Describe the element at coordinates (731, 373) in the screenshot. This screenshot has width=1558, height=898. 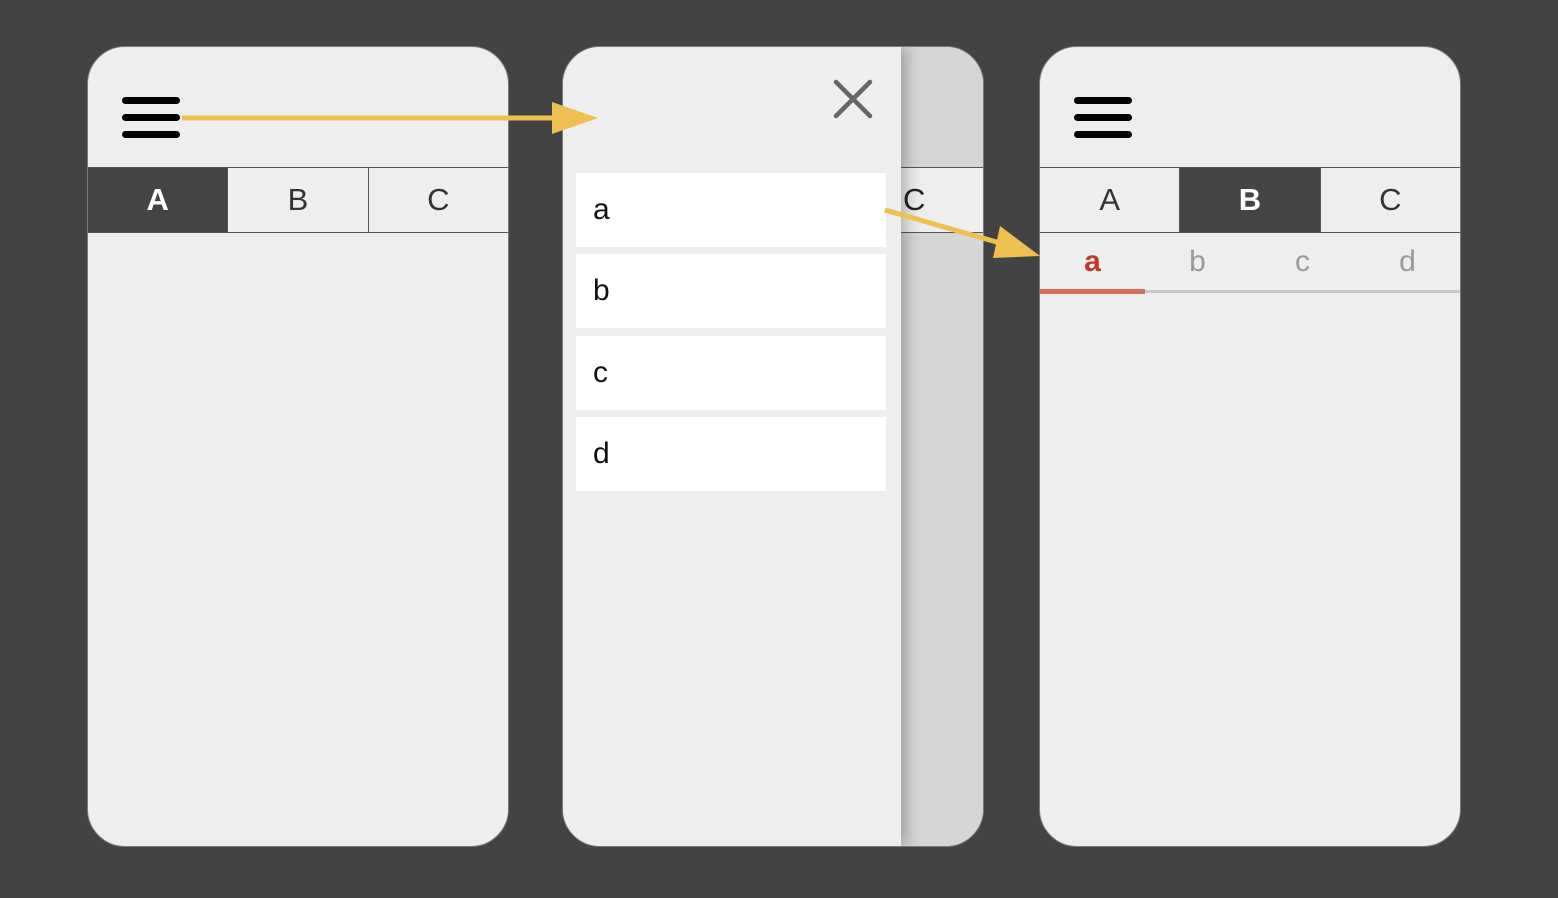
I see `drawer-menu-item-c: c` at that location.